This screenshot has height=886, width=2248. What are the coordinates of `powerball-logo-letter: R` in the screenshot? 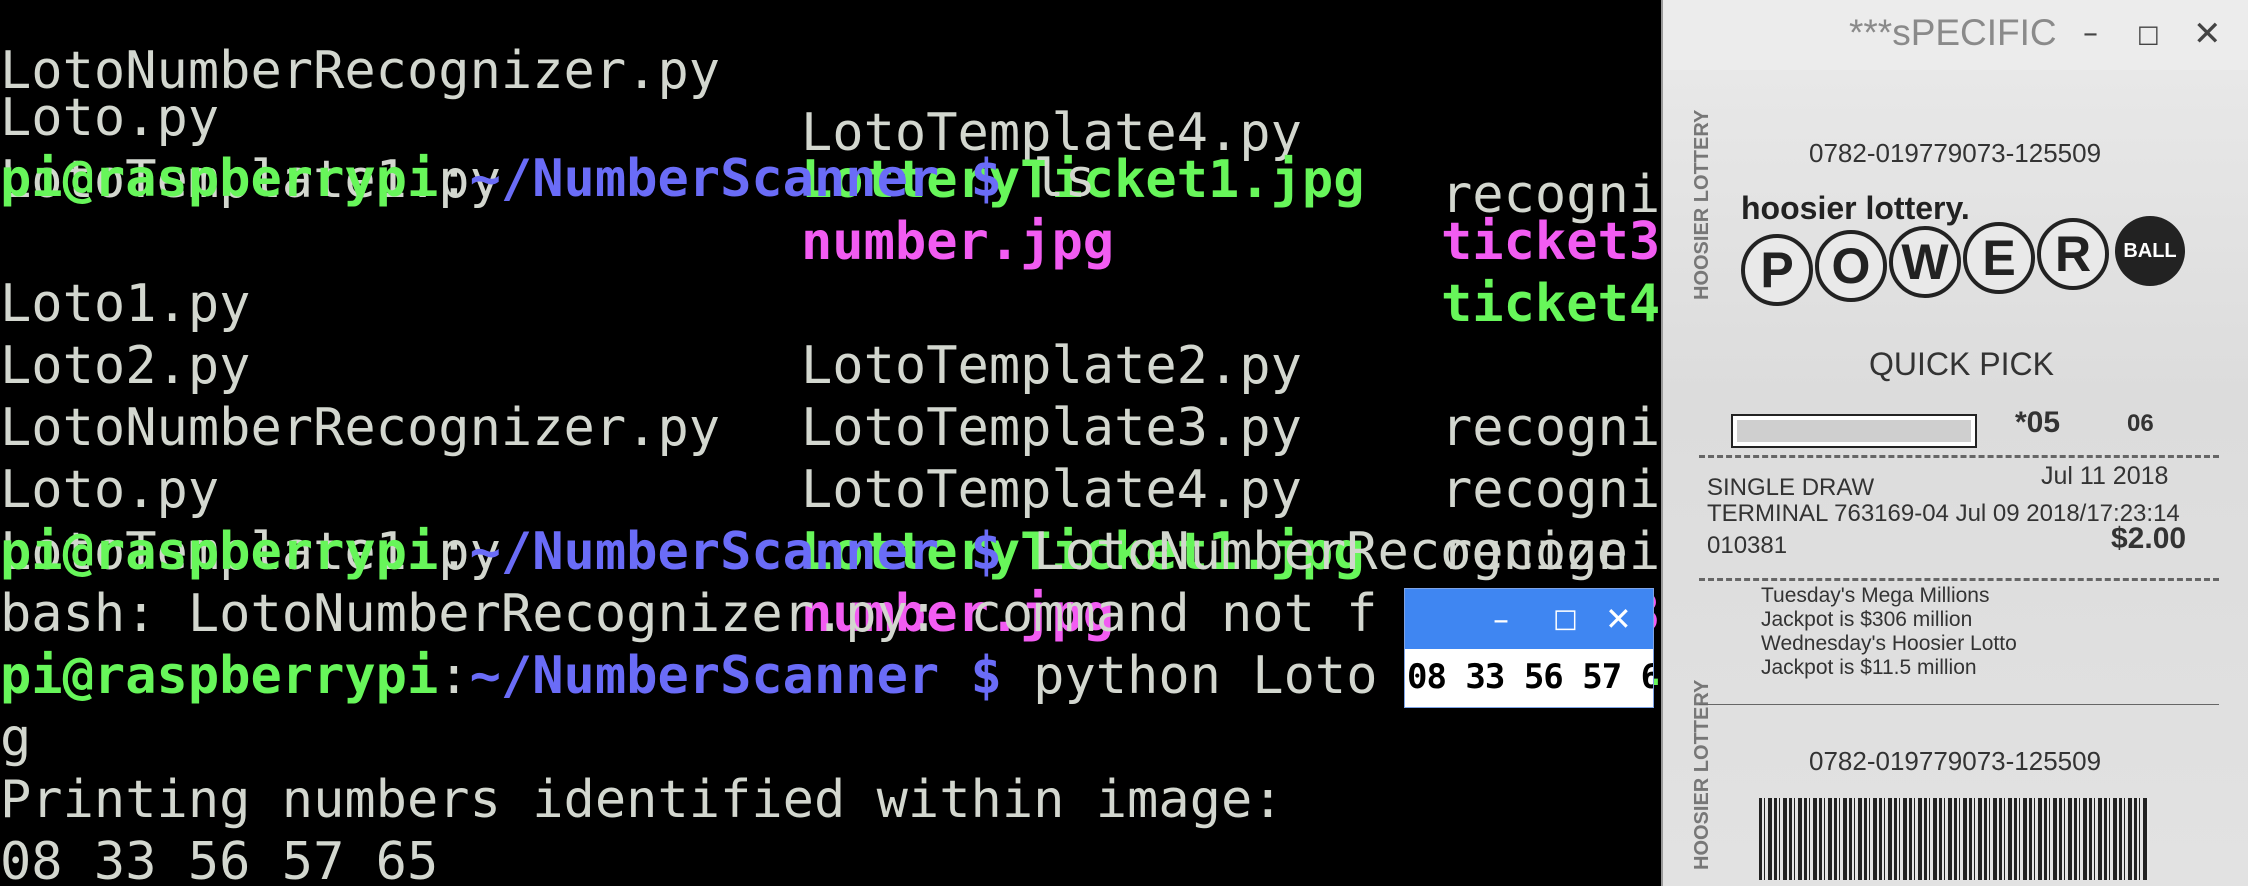 It's located at (2073, 254).